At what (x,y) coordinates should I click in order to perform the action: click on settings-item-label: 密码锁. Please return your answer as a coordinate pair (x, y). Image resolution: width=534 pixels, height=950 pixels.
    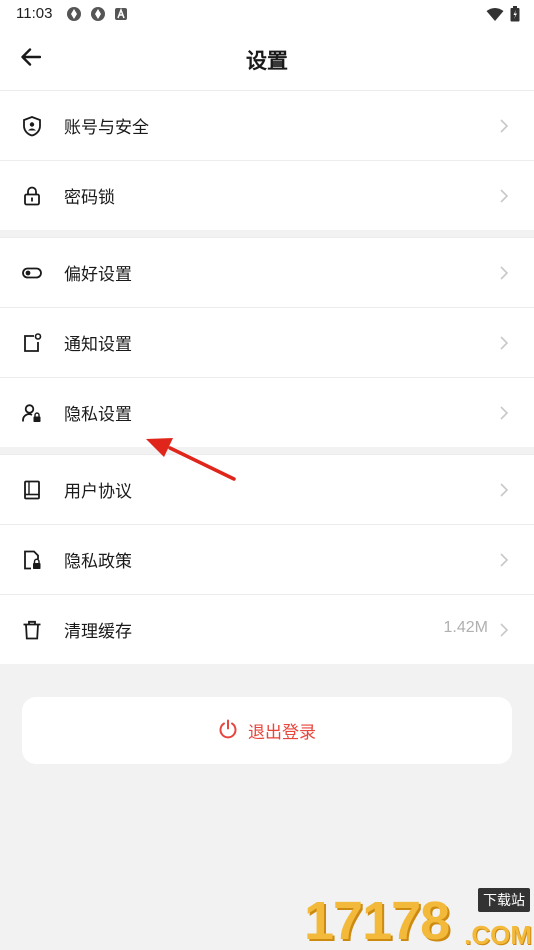
    Looking at the image, I should click on (89, 198).